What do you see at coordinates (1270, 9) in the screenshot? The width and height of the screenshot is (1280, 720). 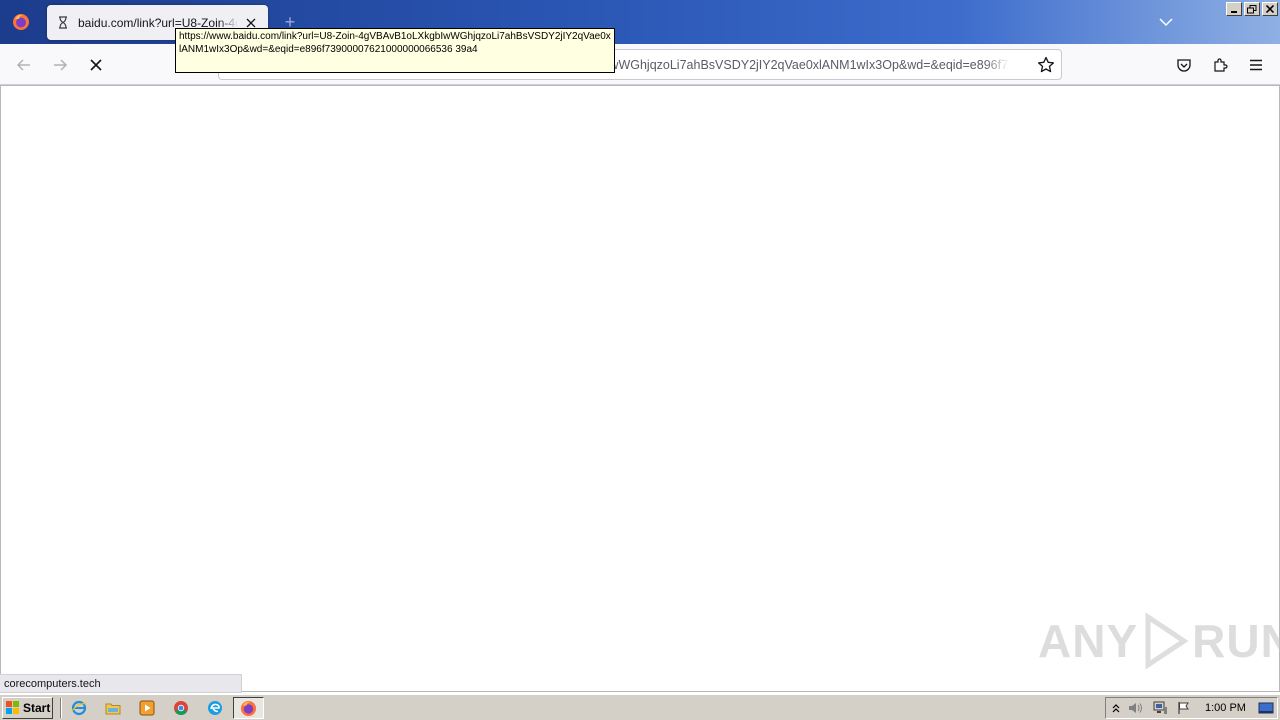 I see `close-window-button` at bounding box center [1270, 9].